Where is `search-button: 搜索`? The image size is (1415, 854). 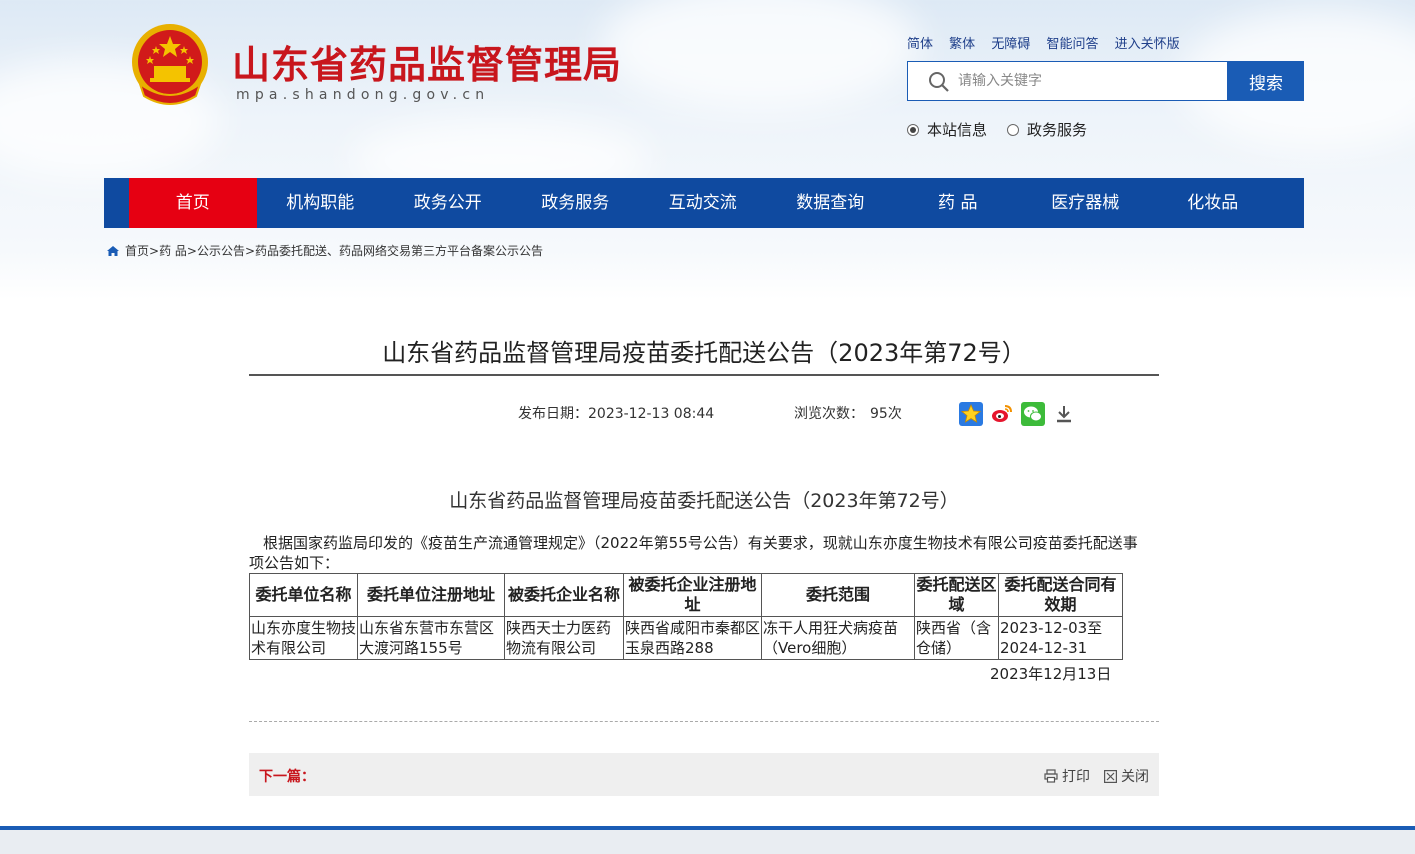 search-button: 搜索 is located at coordinates (1266, 81).